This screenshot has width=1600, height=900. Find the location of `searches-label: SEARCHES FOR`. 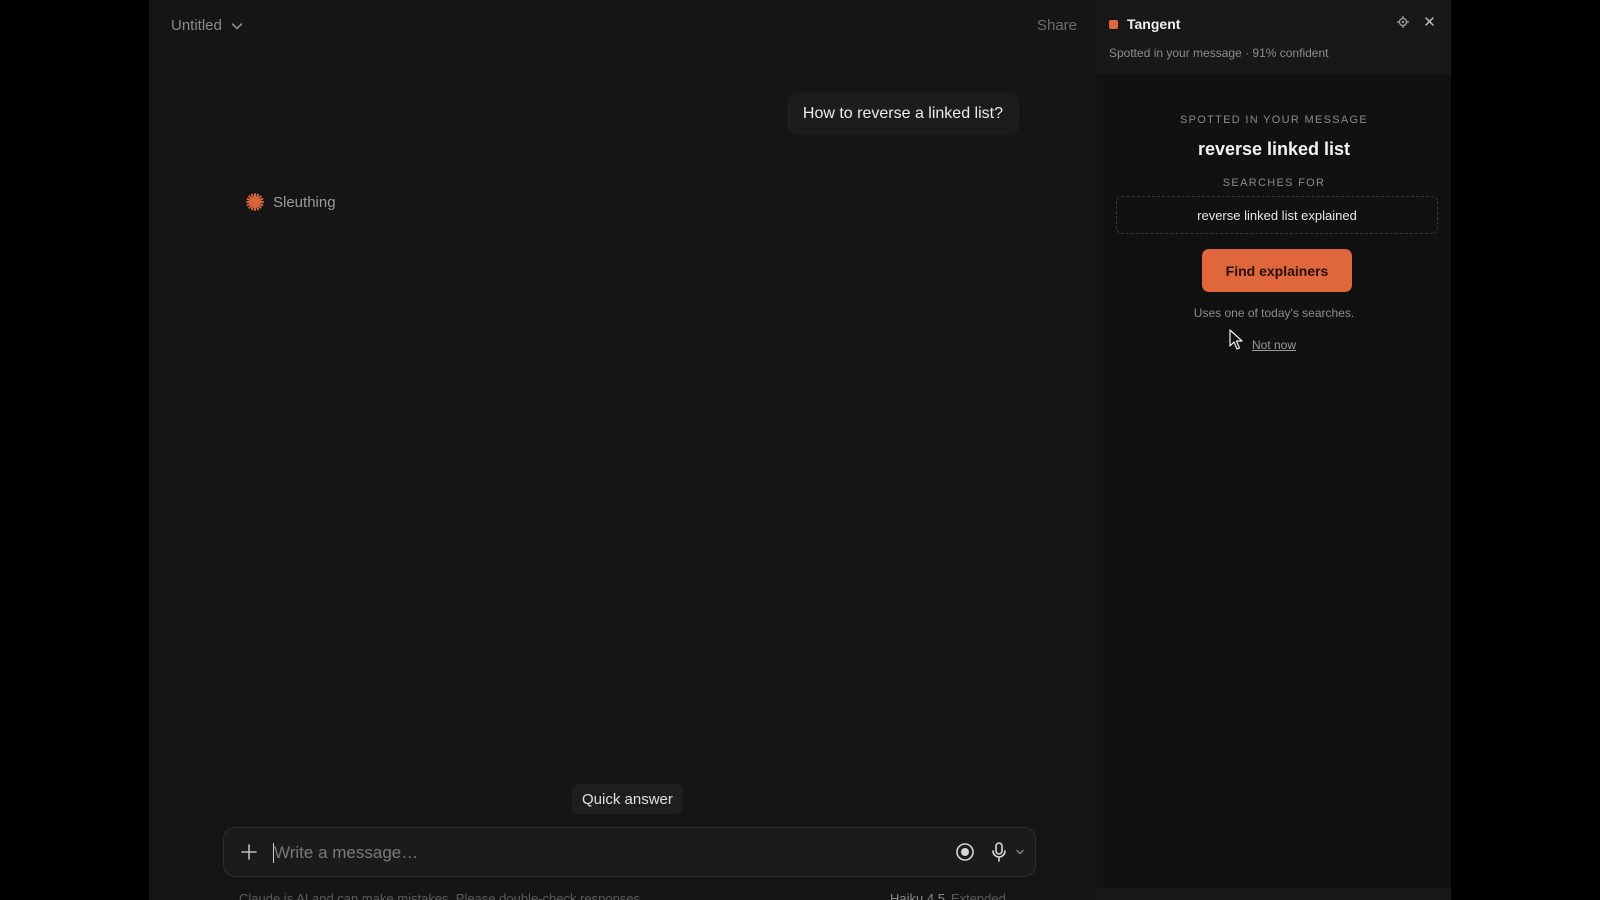

searches-label: SEARCHES FOR is located at coordinates (1274, 183).